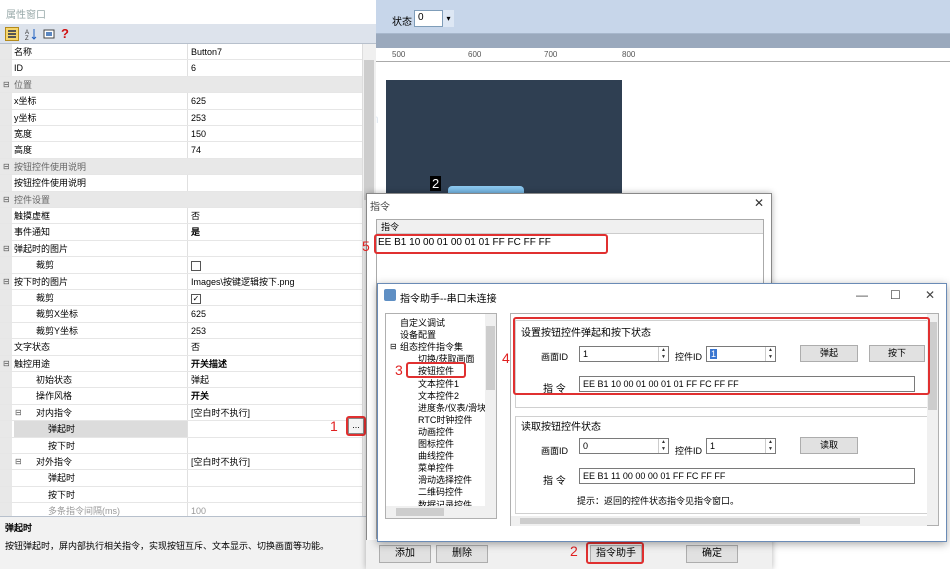  Describe the element at coordinates (276, 149) in the screenshot. I see `property-value: 74` at that location.